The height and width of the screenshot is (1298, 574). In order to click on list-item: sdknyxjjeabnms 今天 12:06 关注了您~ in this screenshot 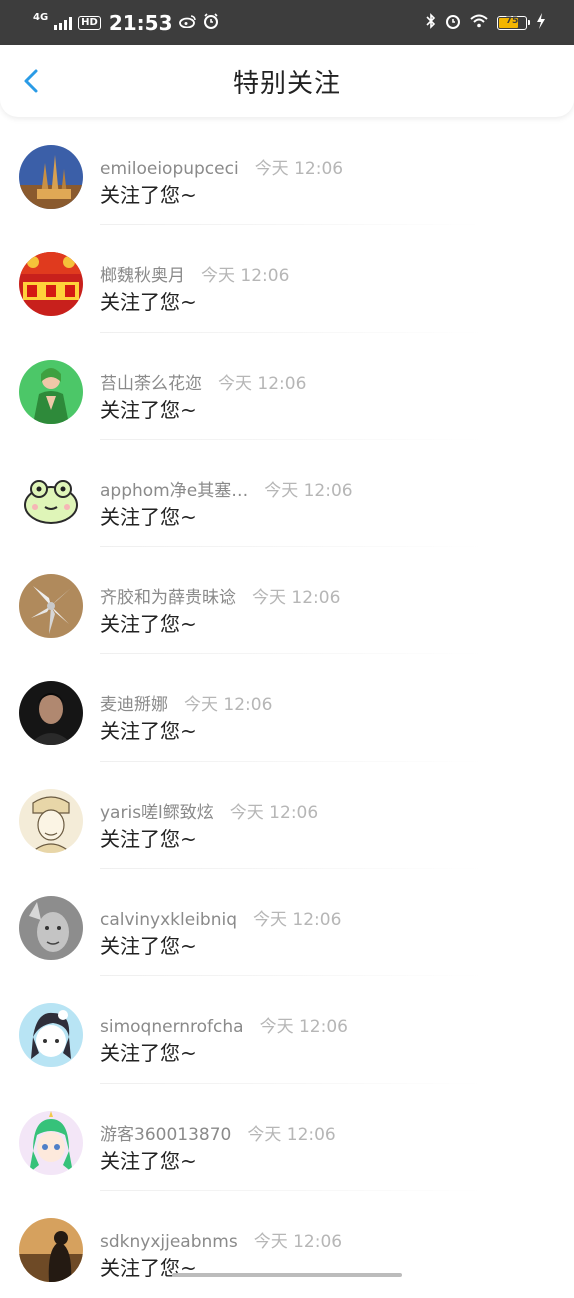, I will do `click(287, 1244)`.